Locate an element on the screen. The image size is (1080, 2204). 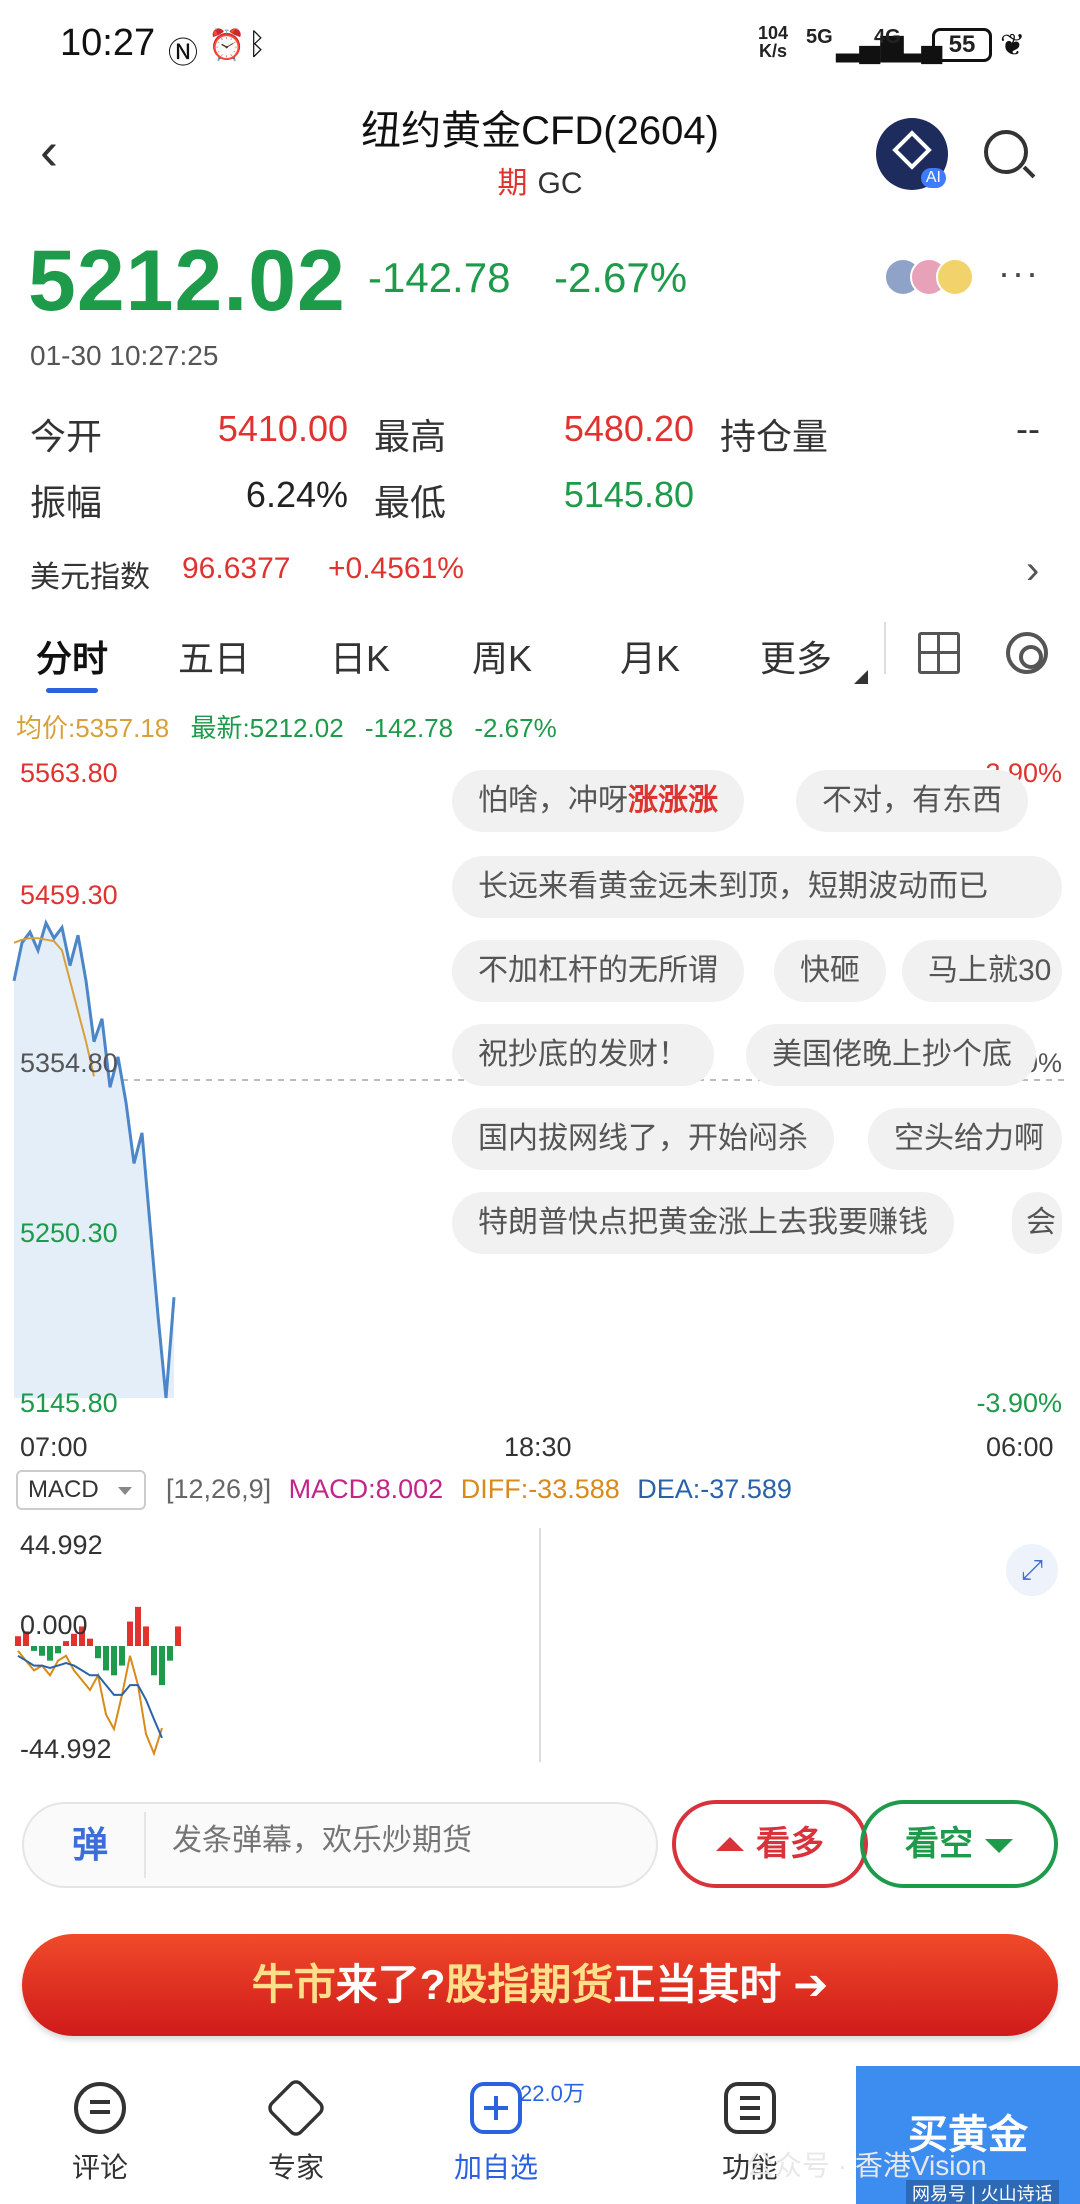
promo-banner: 牛市来了?股指期货正当其时 ➔ is located at coordinates (540, 1985).